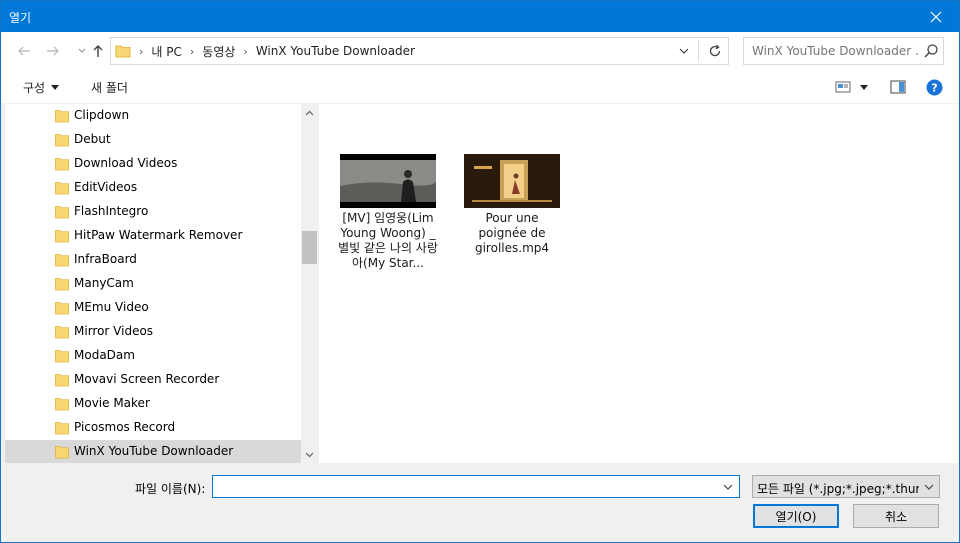  I want to click on tree-item: ModaDam, so click(153, 356).